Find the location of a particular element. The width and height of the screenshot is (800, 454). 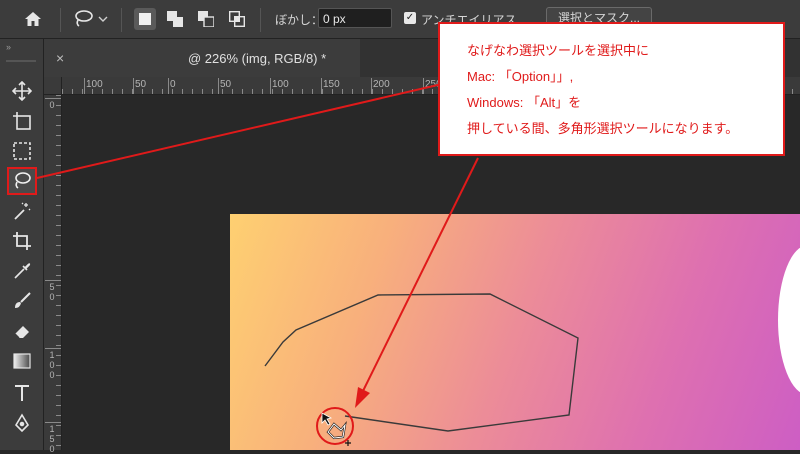

callout-line-4: 押している間、多角形選択ツールになります。 is located at coordinates (603, 128).